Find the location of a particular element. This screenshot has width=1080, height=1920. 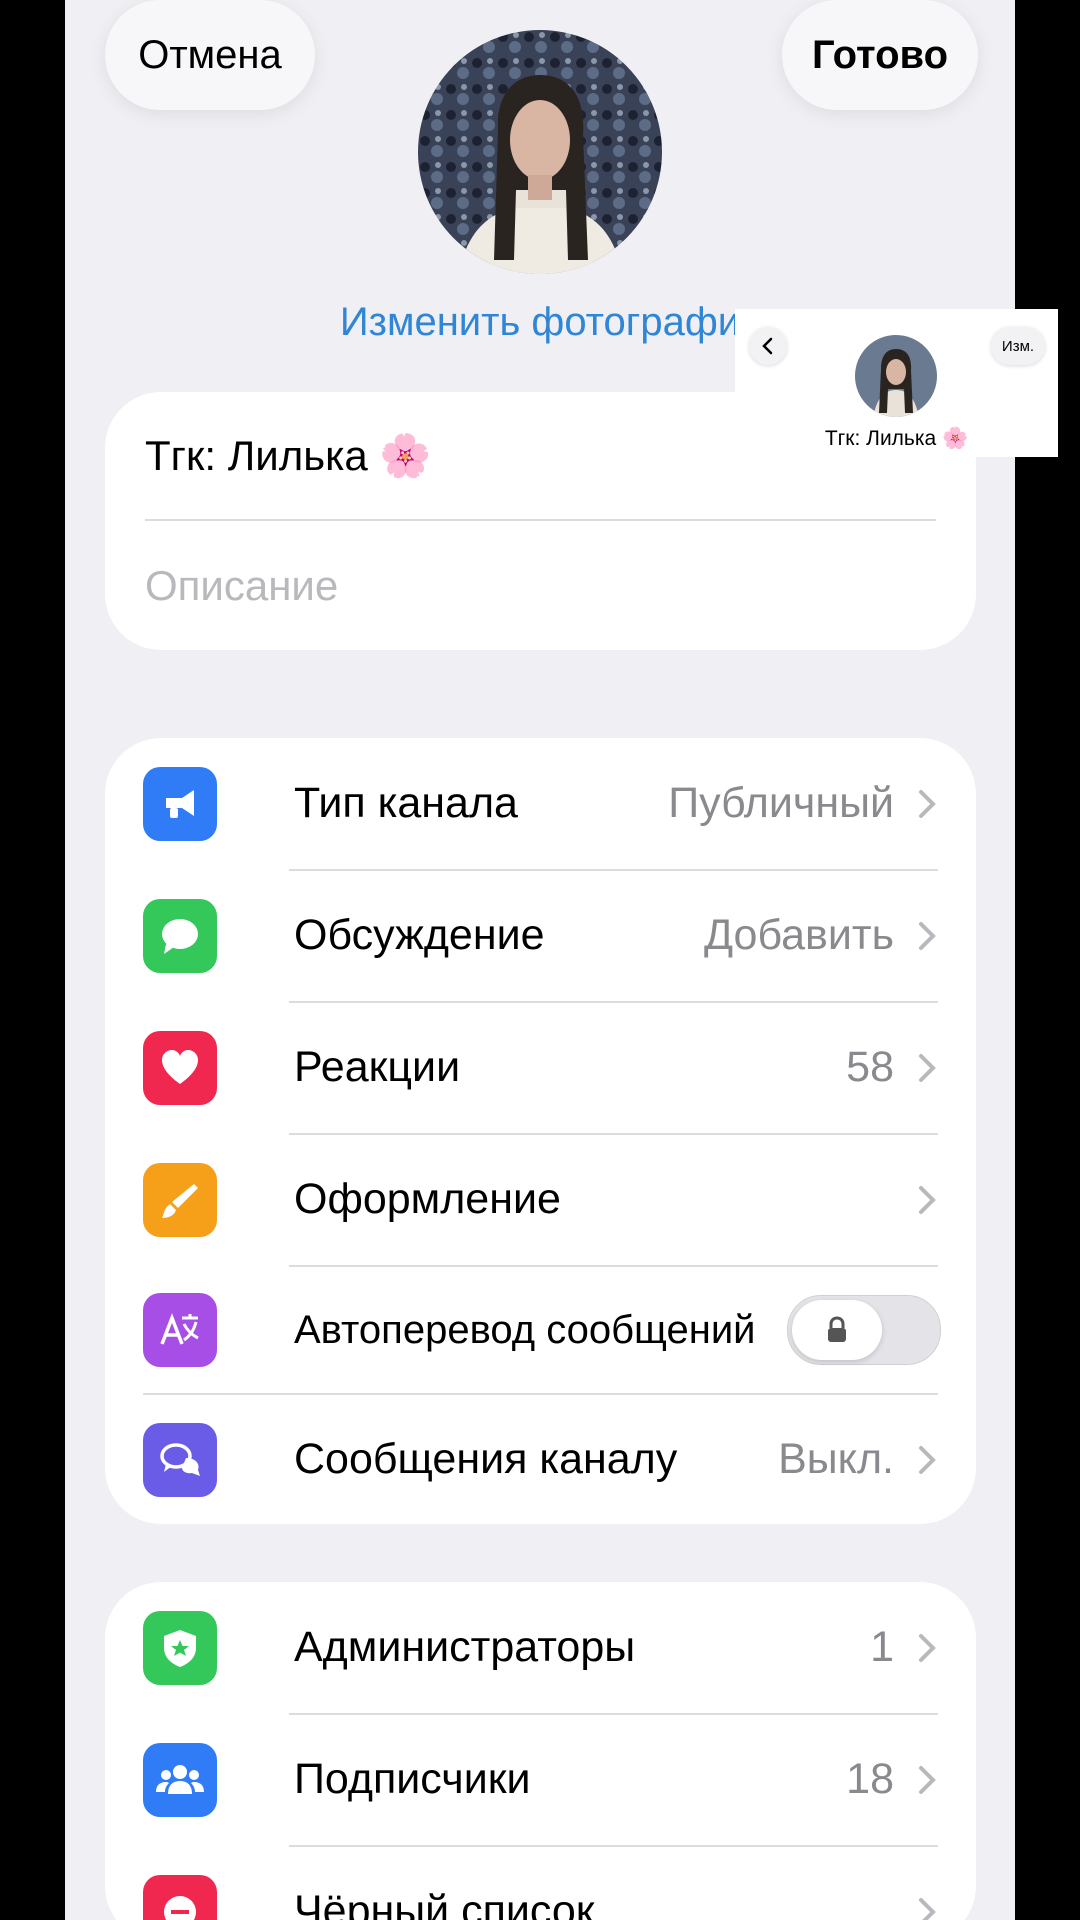

blacklist-label: Чёрный список is located at coordinates (444, 1903).